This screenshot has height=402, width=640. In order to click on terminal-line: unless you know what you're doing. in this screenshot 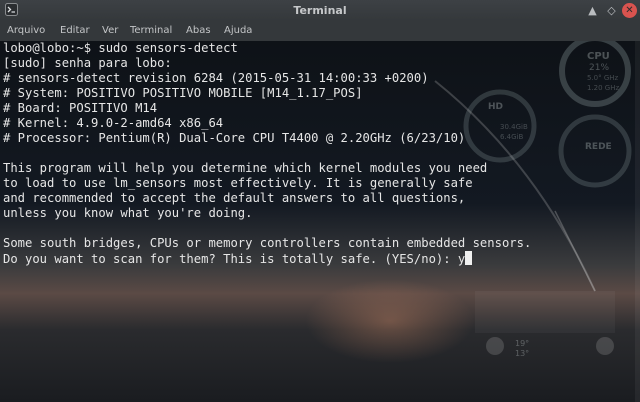, I will do `click(128, 213)`.